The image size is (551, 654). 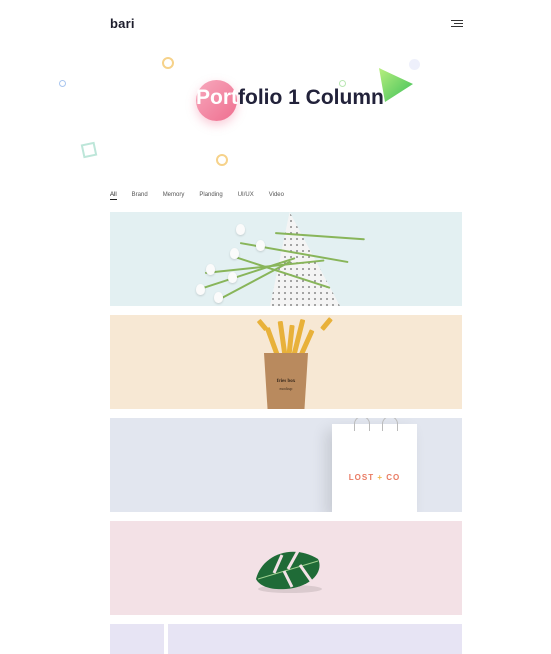 I want to click on page-title-rest: folio 1 Column, so click(x=311, y=97).